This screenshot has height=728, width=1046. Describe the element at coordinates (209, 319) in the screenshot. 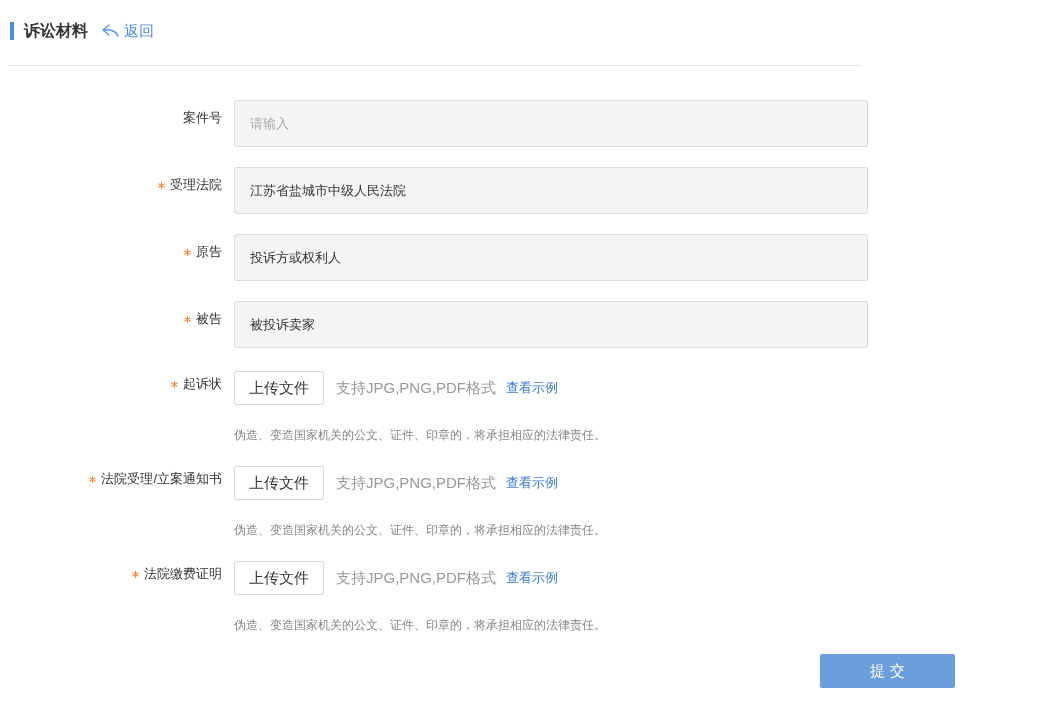

I see `field-label: 被告` at that location.